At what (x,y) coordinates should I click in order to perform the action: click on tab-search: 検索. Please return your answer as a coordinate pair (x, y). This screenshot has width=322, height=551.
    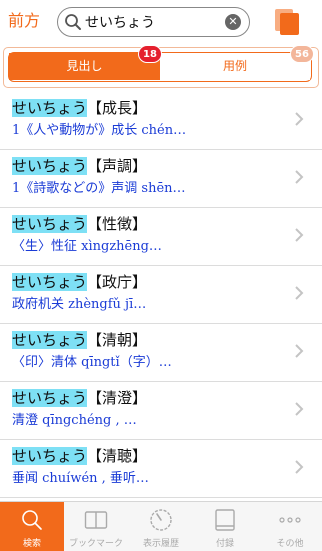
    Looking at the image, I should click on (32, 526).